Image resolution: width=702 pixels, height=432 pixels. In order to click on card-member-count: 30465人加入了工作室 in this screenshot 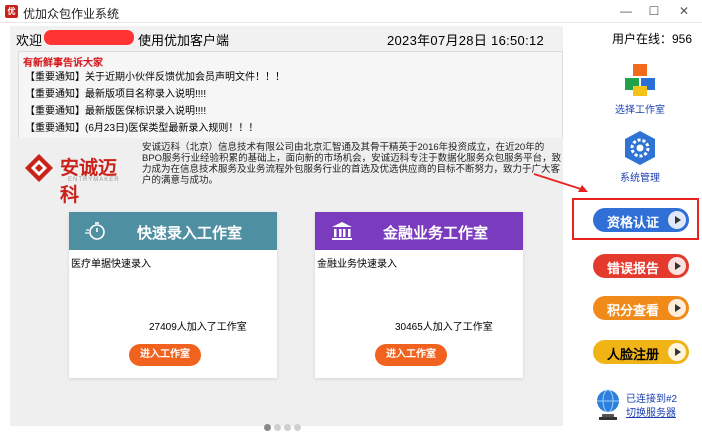, I will do `click(444, 327)`.